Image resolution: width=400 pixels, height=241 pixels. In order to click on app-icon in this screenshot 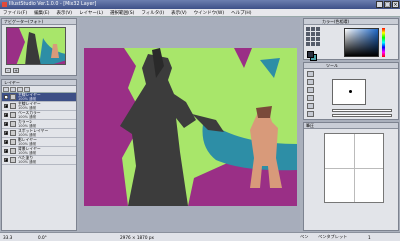, I will do `click(4, 4)`.